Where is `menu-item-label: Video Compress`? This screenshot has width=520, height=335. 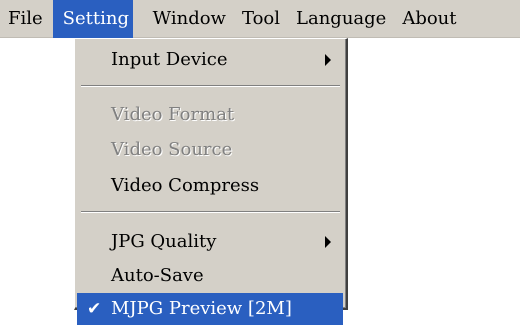 menu-item-label: Video Compress is located at coordinates (185, 185).